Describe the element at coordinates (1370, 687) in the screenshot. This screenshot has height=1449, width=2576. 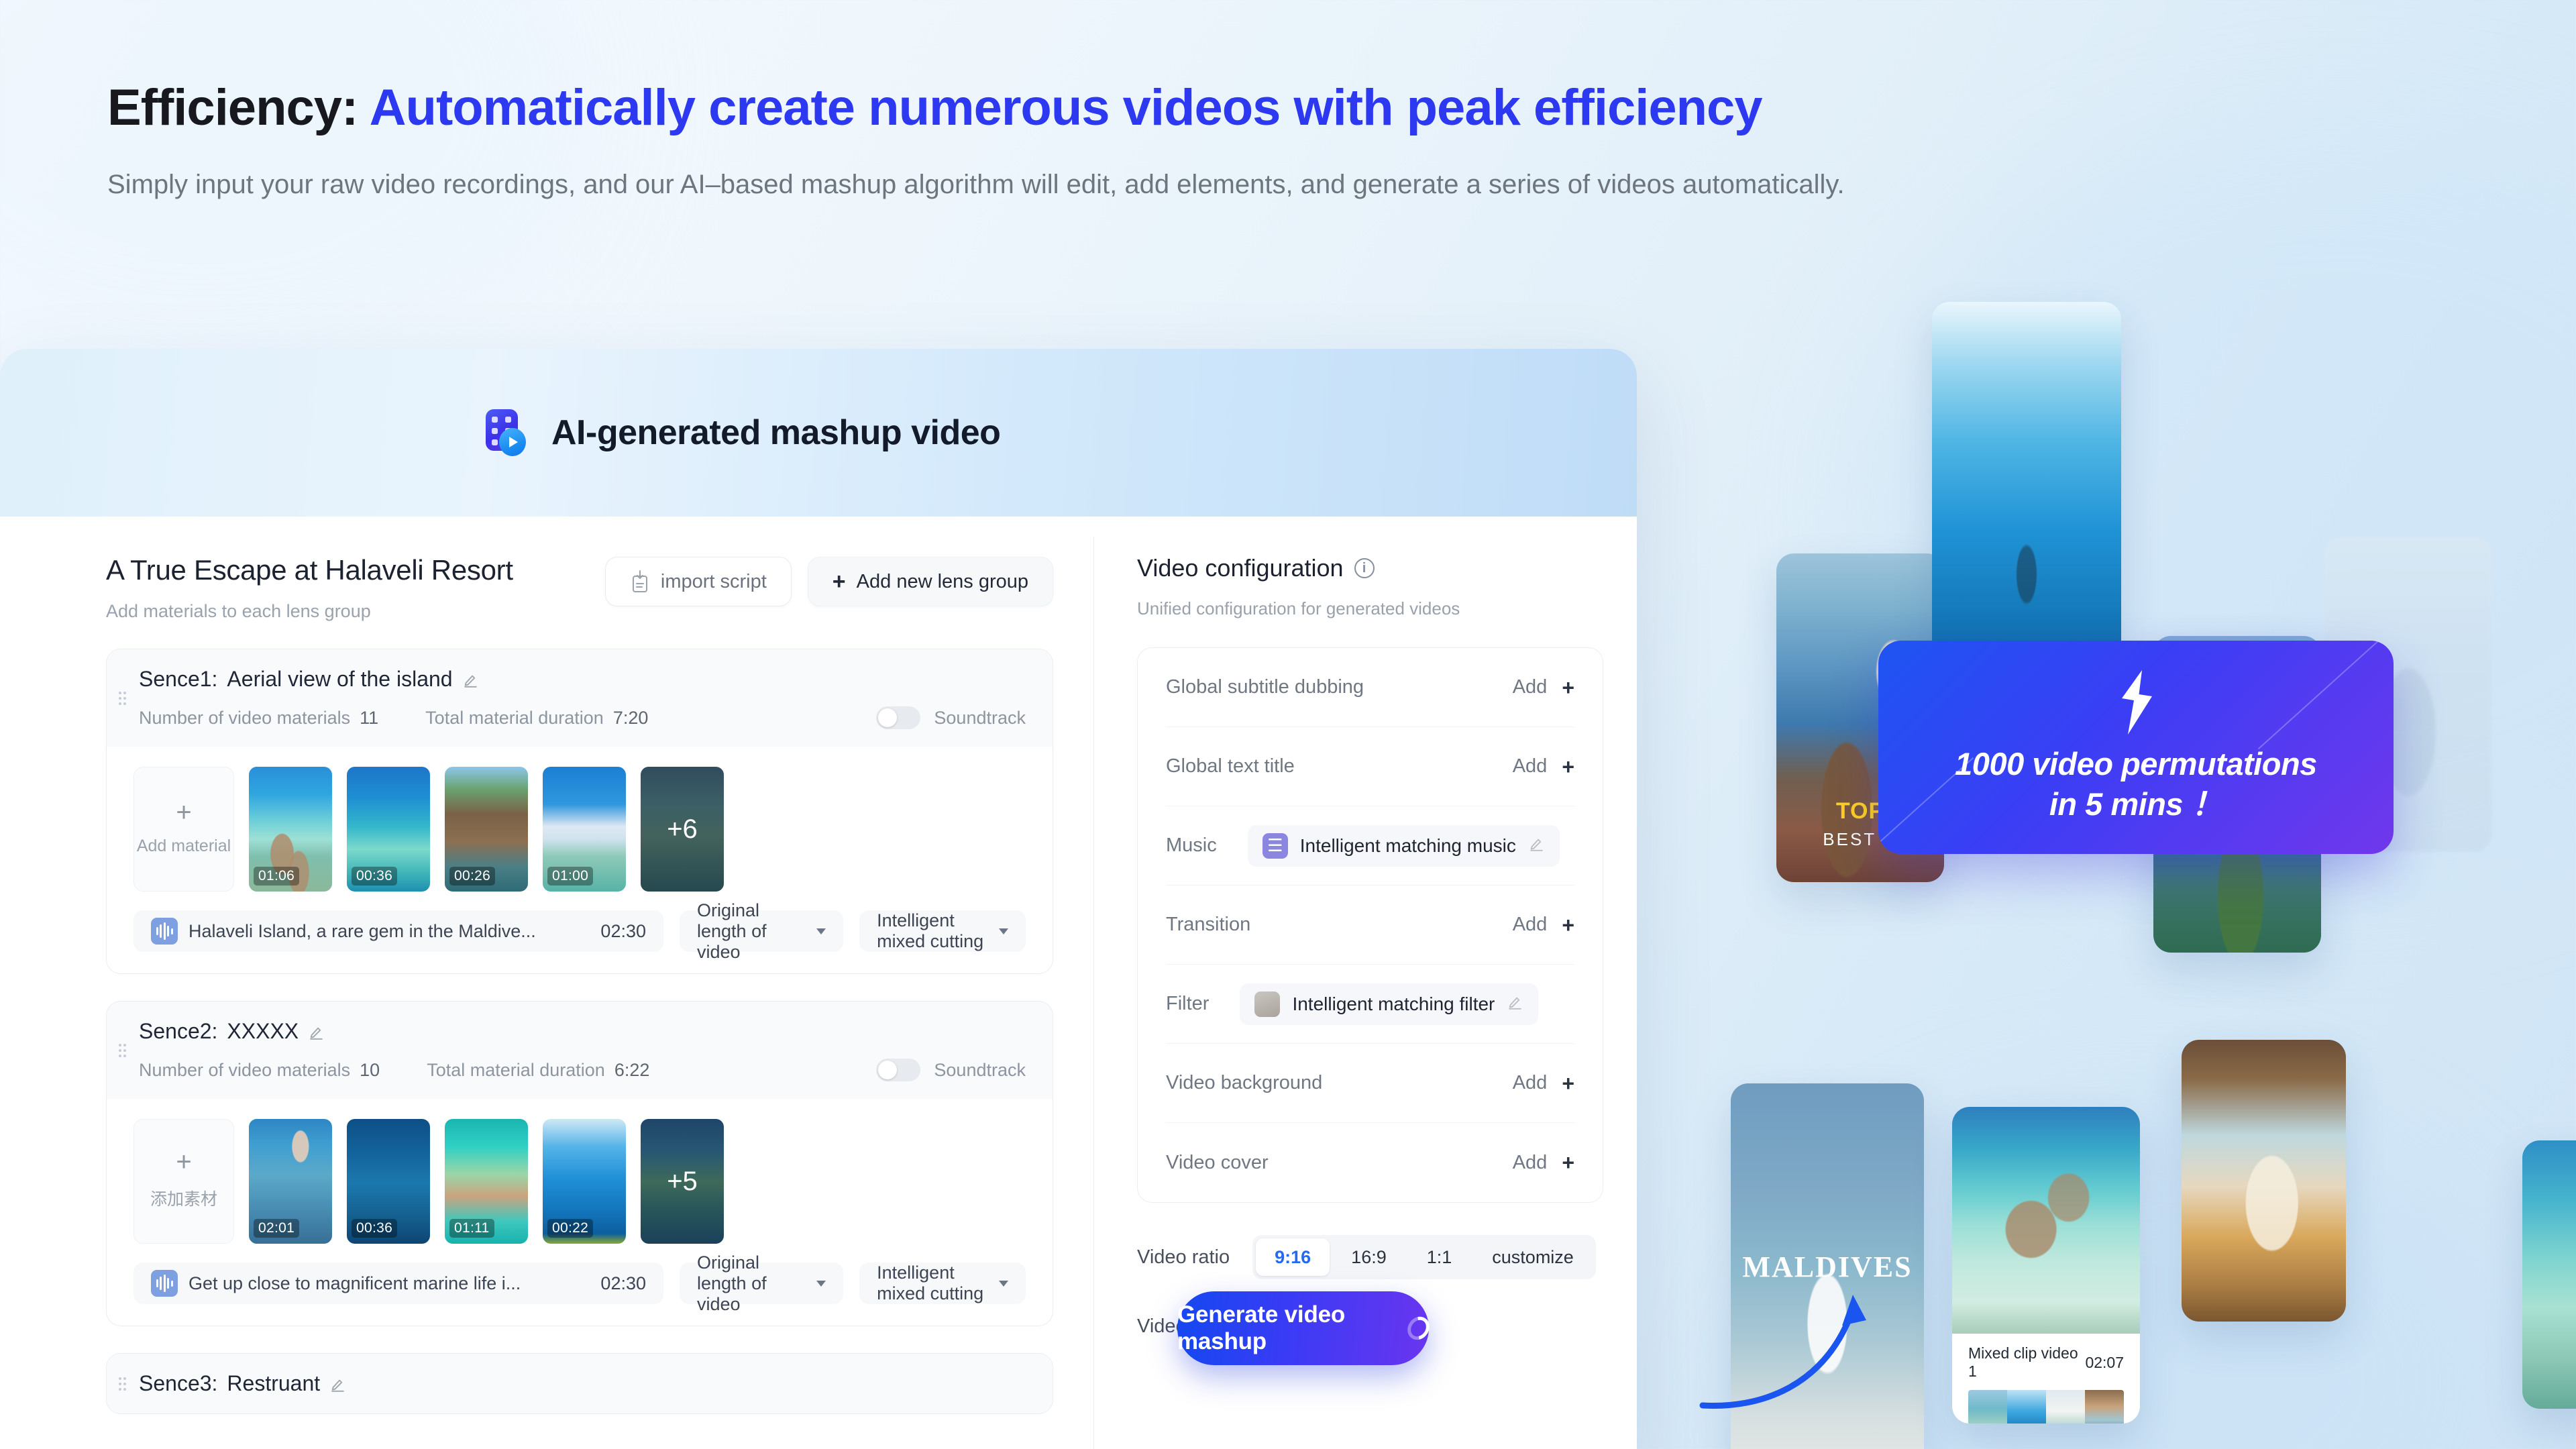
I see `config-row-global-subtitle-dubbing: Global subtitle dubbing Add +` at that location.